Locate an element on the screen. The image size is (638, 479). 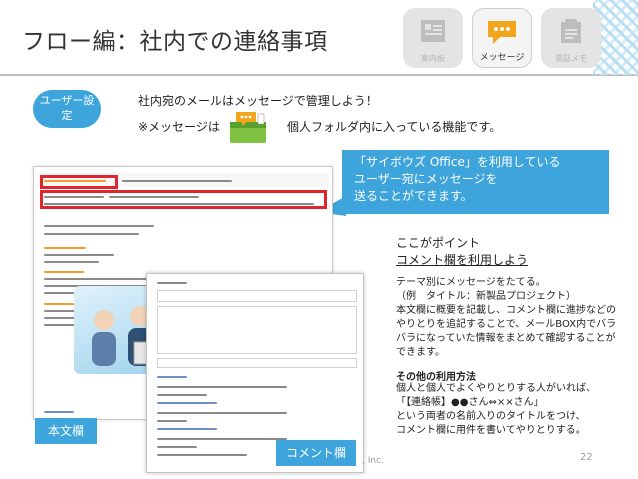
feature-message: メッセージ is located at coordinates (502, 38).